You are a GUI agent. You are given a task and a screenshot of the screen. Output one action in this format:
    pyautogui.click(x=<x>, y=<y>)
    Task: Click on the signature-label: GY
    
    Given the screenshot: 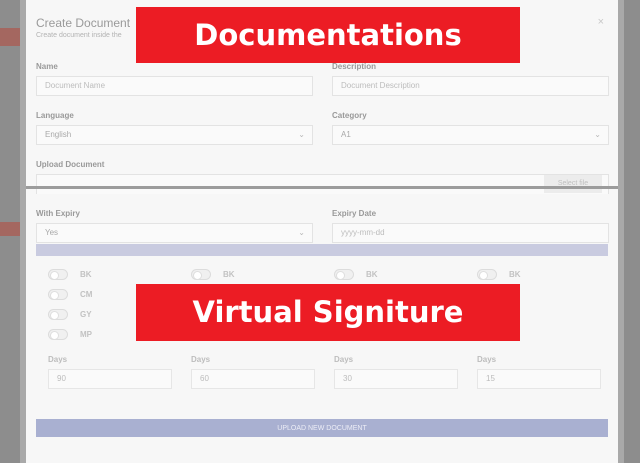 What is the action you would take?
    pyautogui.click(x=86, y=314)
    